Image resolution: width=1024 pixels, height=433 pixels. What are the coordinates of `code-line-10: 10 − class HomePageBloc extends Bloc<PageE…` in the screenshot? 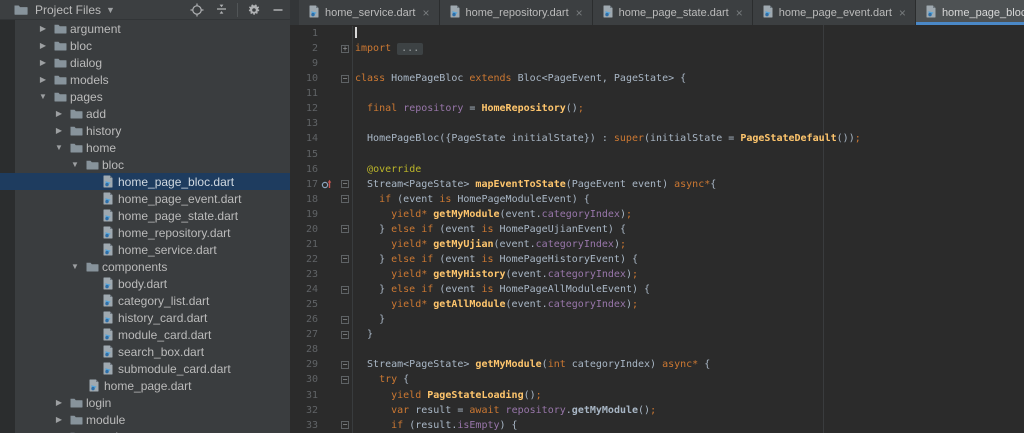 It's located at (657, 79).